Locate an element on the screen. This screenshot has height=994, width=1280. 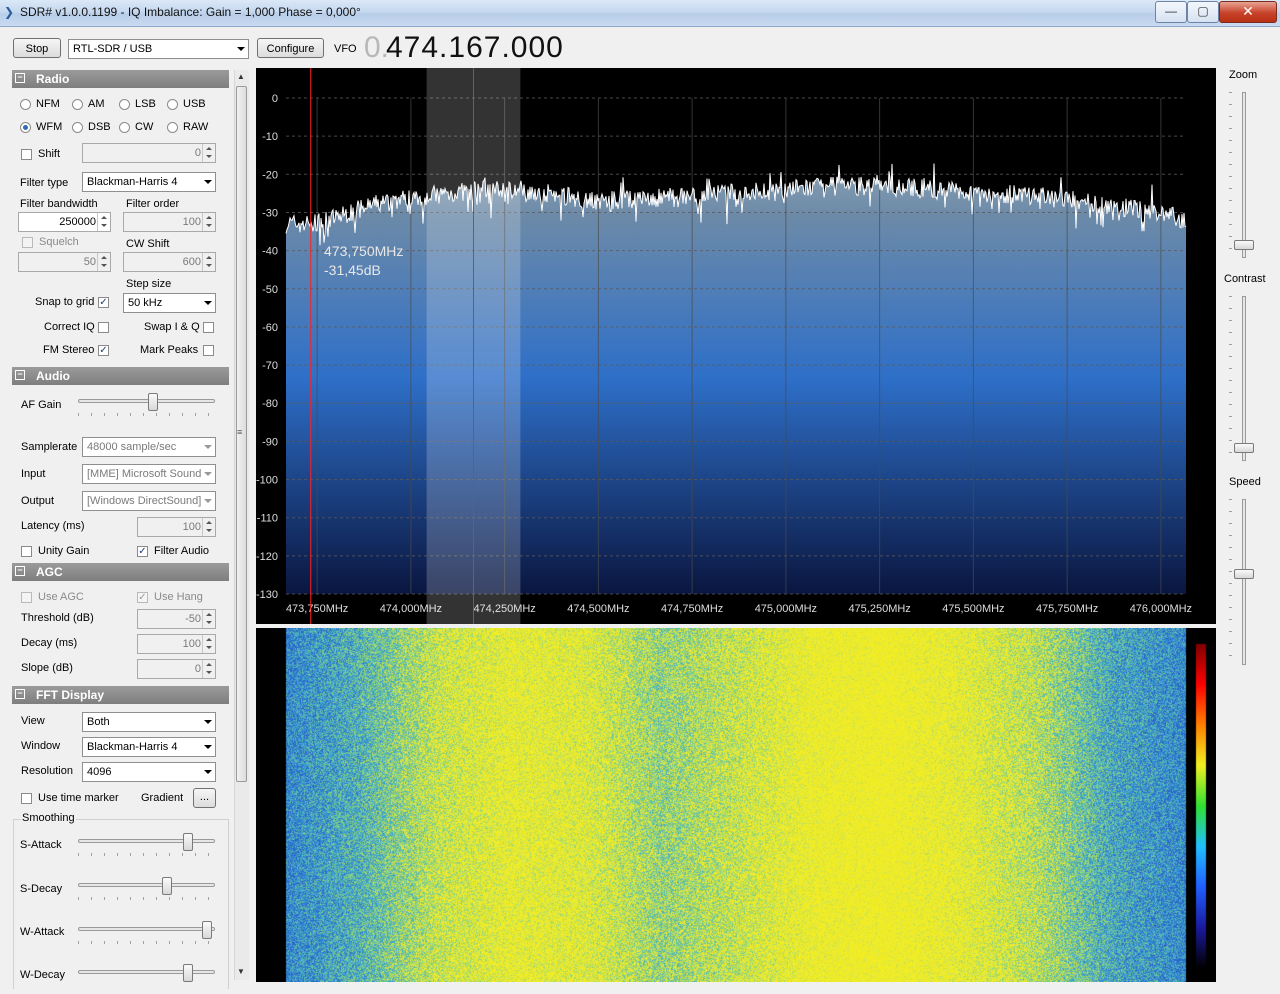
filter-audio-checkbox: ✓ is located at coordinates (142, 551).